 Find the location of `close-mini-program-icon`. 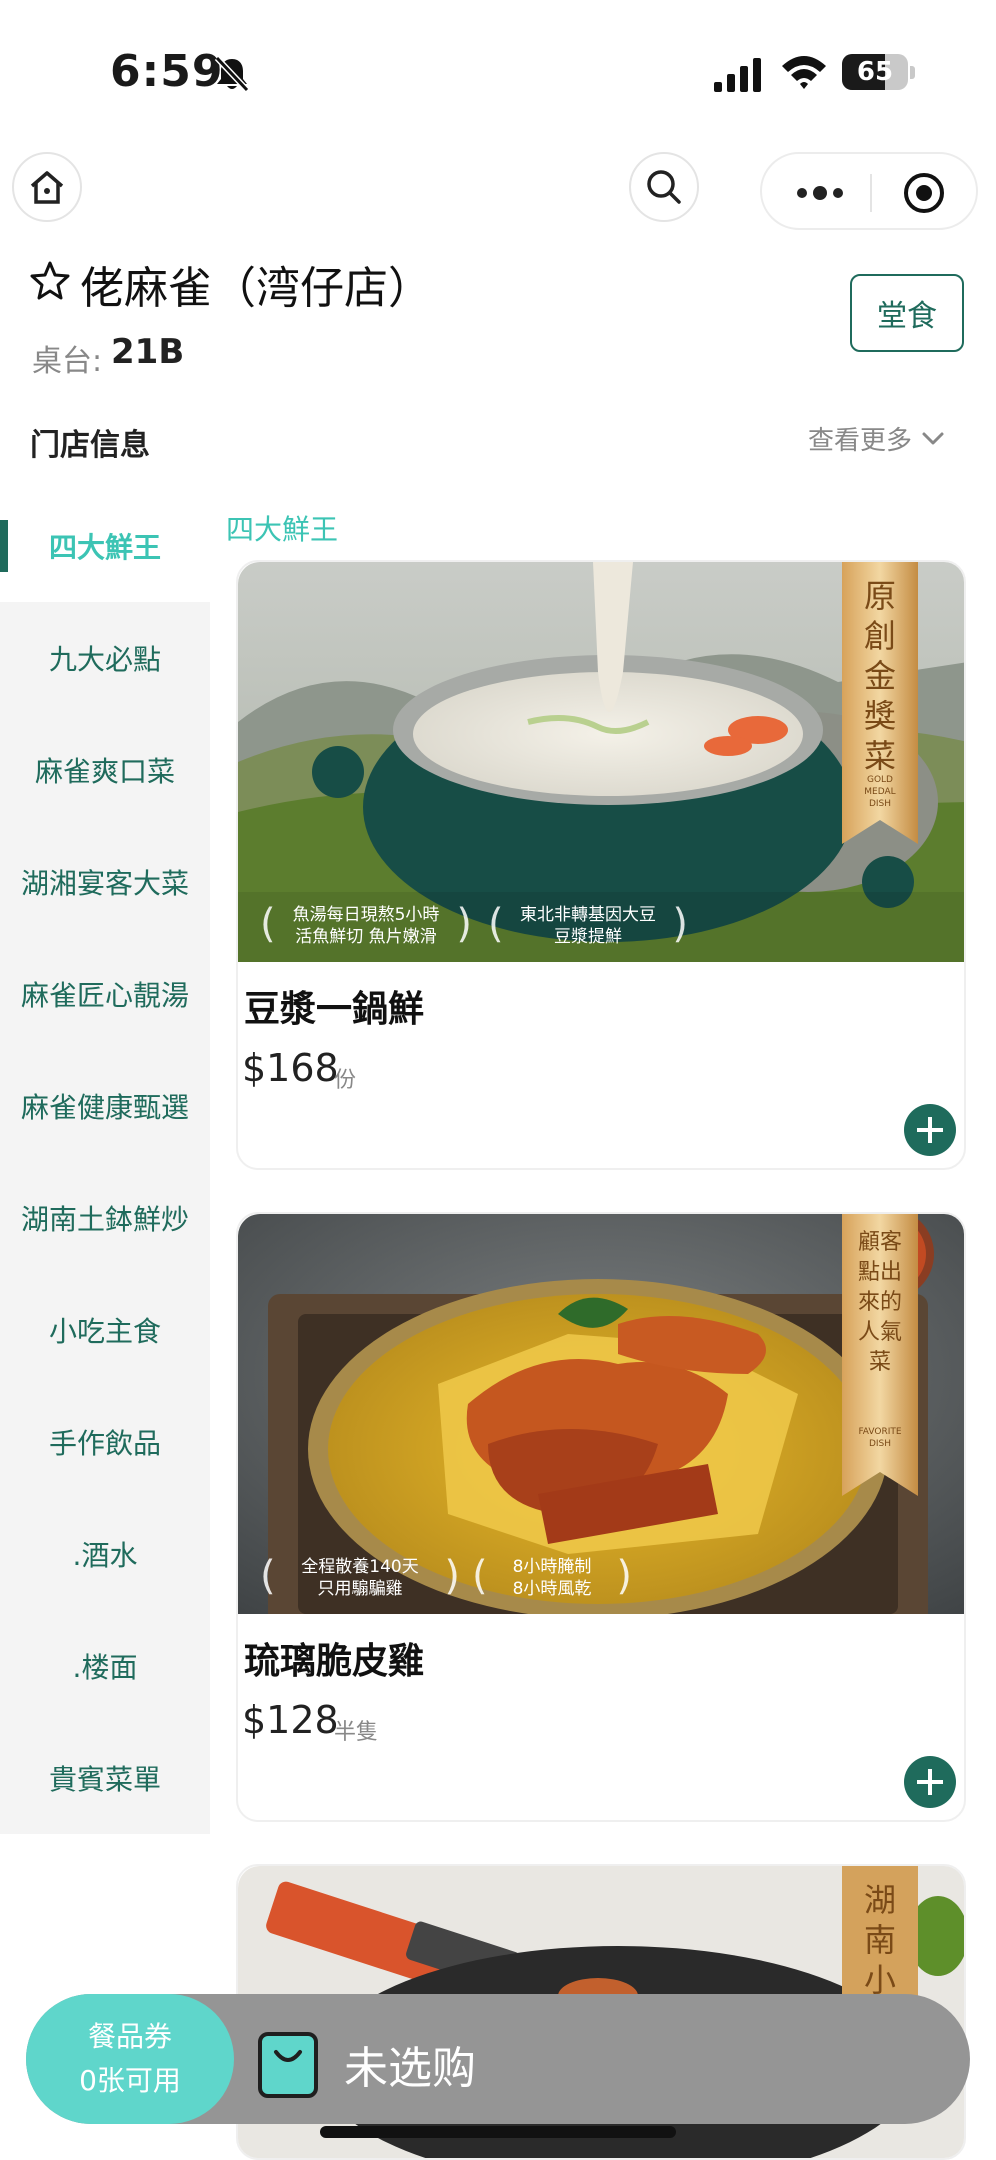

close-mini-program-icon is located at coordinates (924, 193).